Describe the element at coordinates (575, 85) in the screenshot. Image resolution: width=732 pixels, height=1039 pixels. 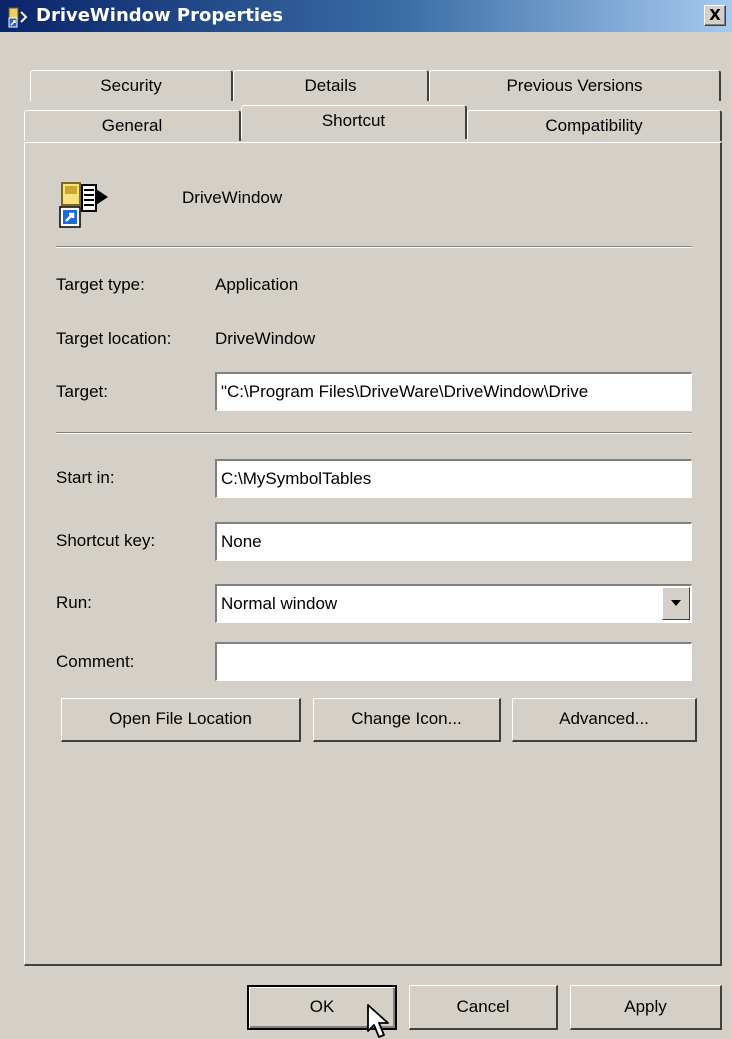
I see `tab-previous-versions: Previous Versions` at that location.